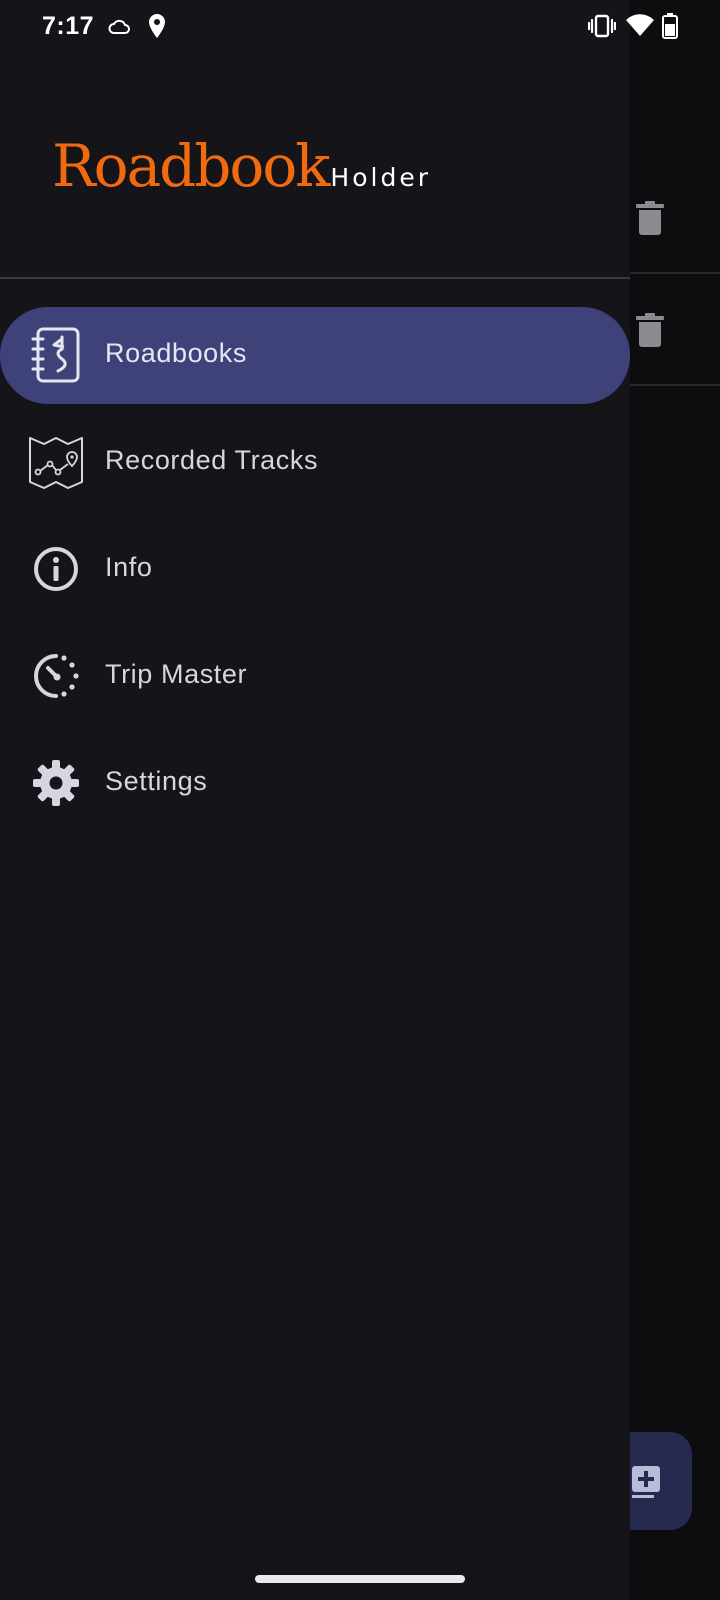 Image resolution: width=720 pixels, height=1600 pixels. What do you see at coordinates (68, 26) in the screenshot?
I see `status-time: 7:17` at bounding box center [68, 26].